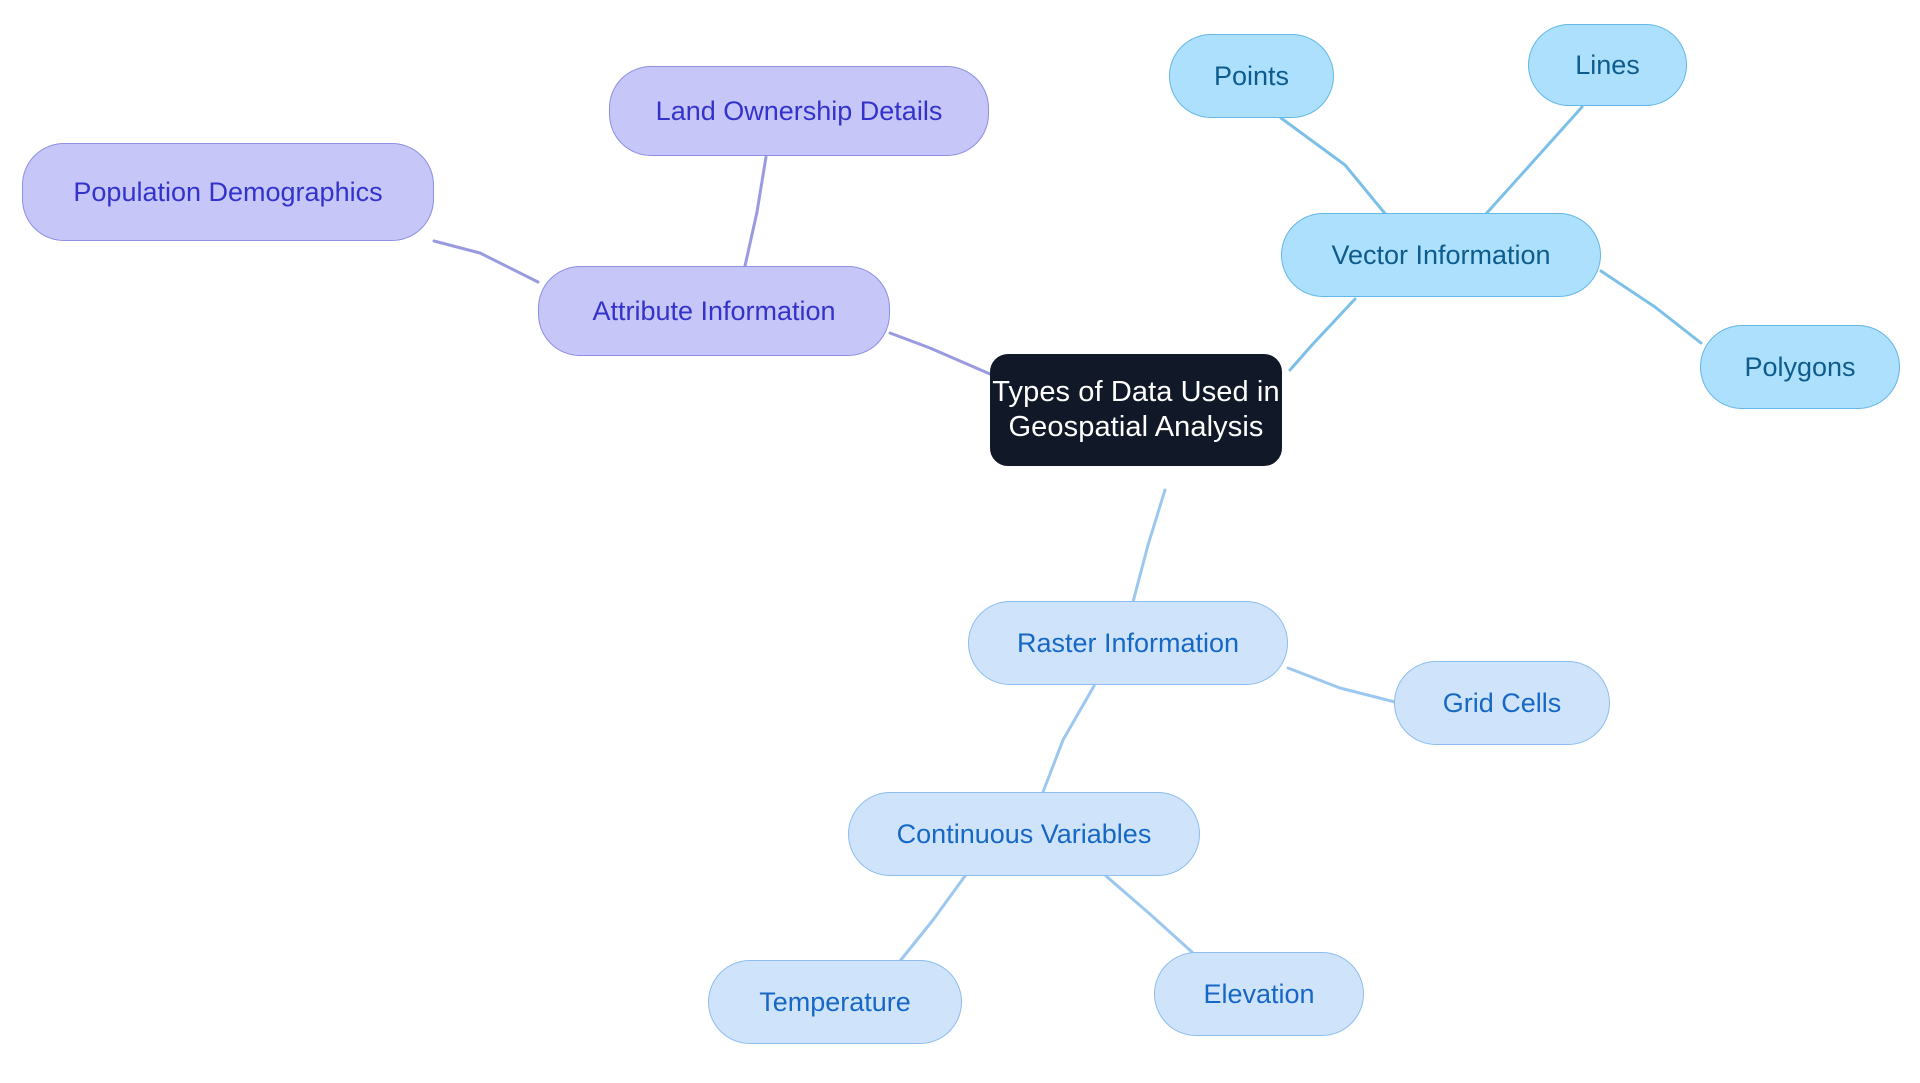 This screenshot has width=1920, height=1083. I want to click on node-grid-cells: Grid Cells, so click(1502, 703).